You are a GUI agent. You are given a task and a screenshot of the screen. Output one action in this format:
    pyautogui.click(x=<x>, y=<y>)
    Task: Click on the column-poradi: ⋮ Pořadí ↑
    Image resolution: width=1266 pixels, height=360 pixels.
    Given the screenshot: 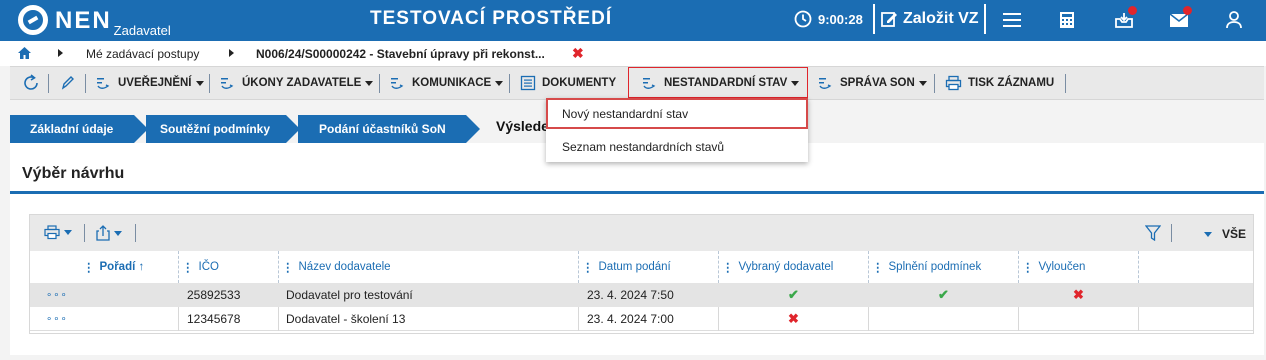 What is the action you would take?
    pyautogui.click(x=113, y=267)
    